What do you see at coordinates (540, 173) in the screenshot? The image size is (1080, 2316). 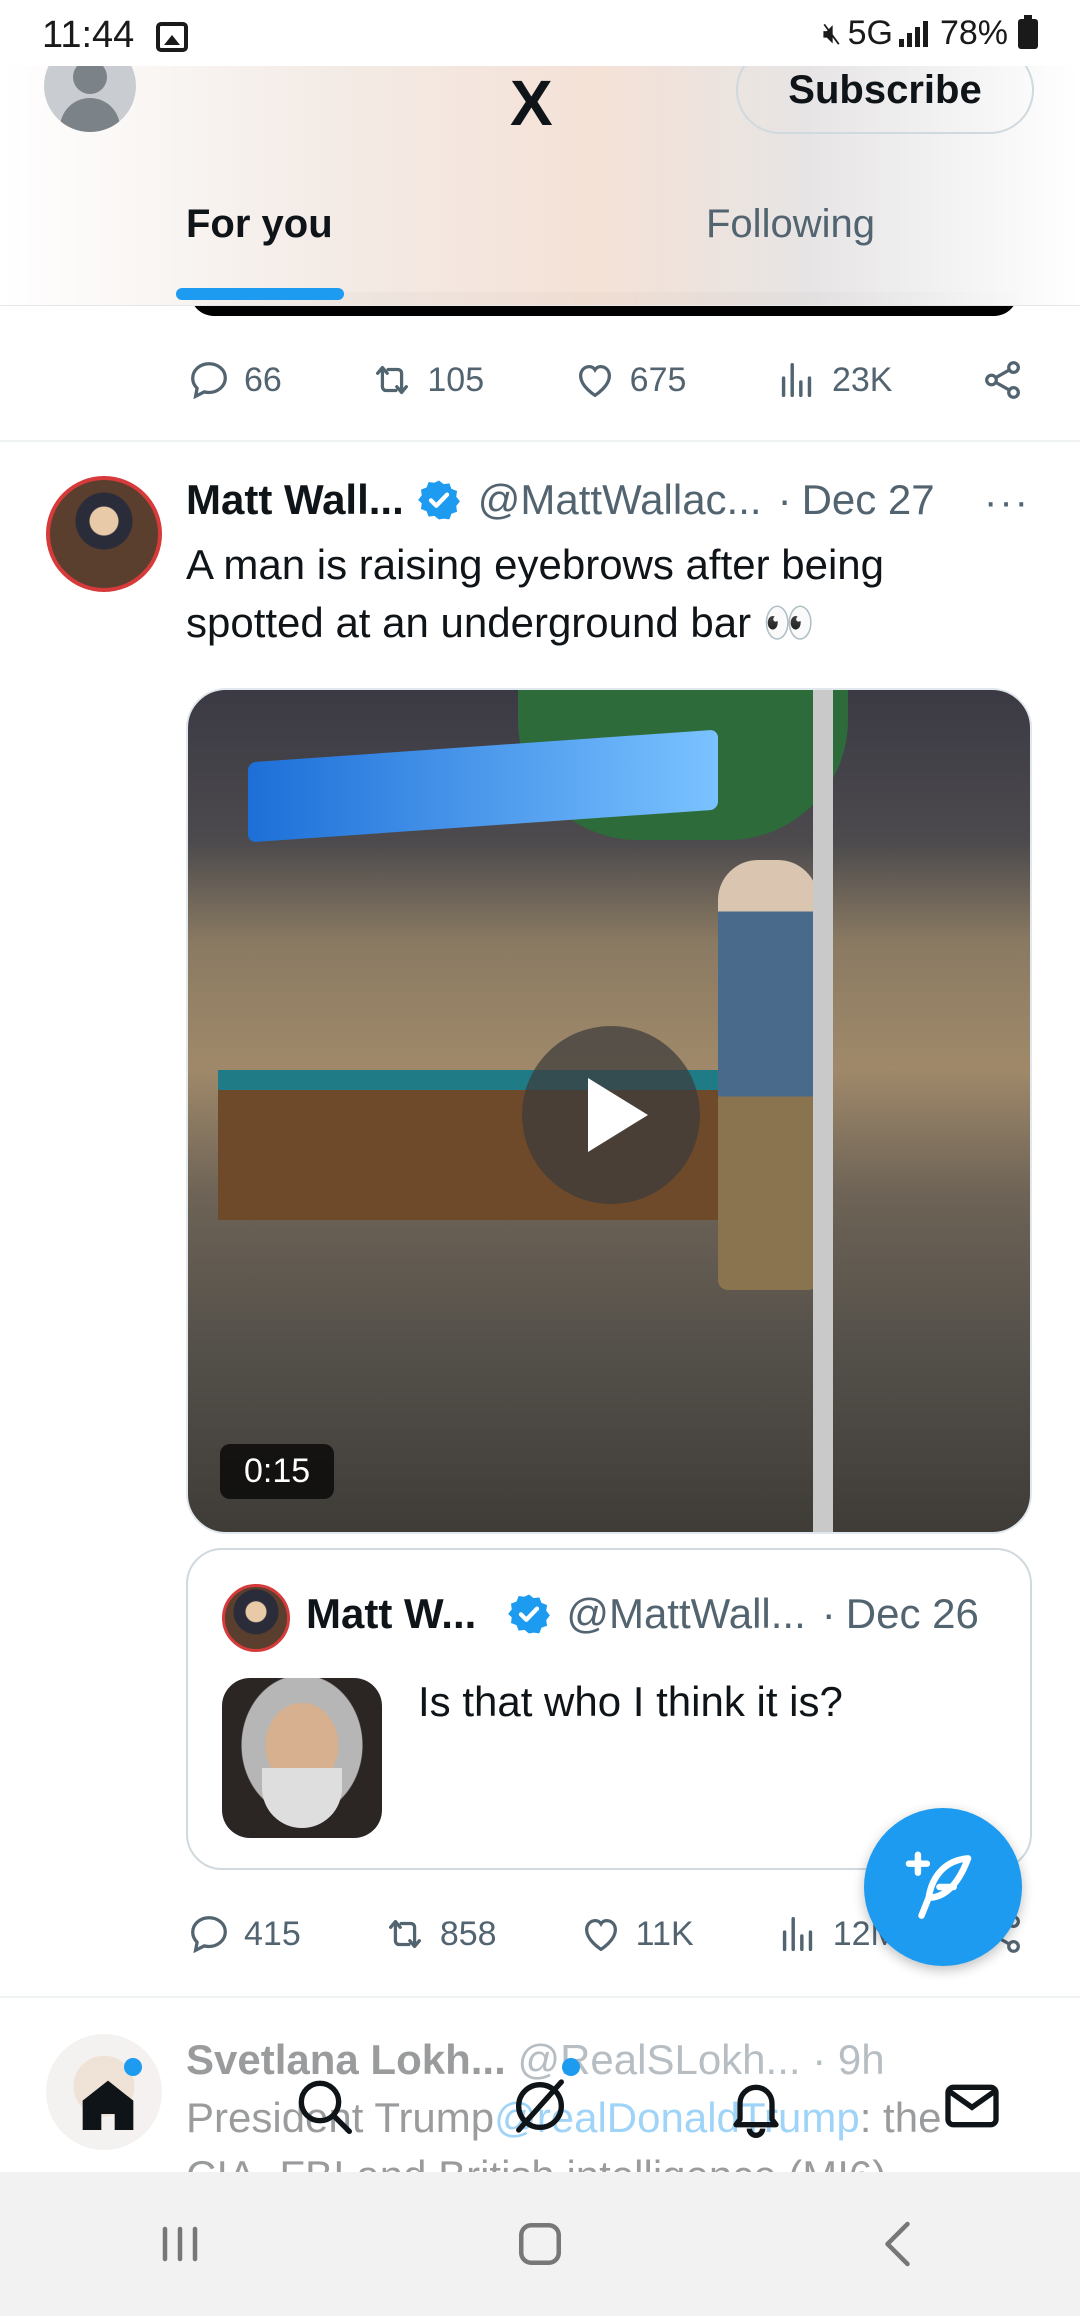 I see `timeline-header: X Subscribe For you Following` at bounding box center [540, 173].